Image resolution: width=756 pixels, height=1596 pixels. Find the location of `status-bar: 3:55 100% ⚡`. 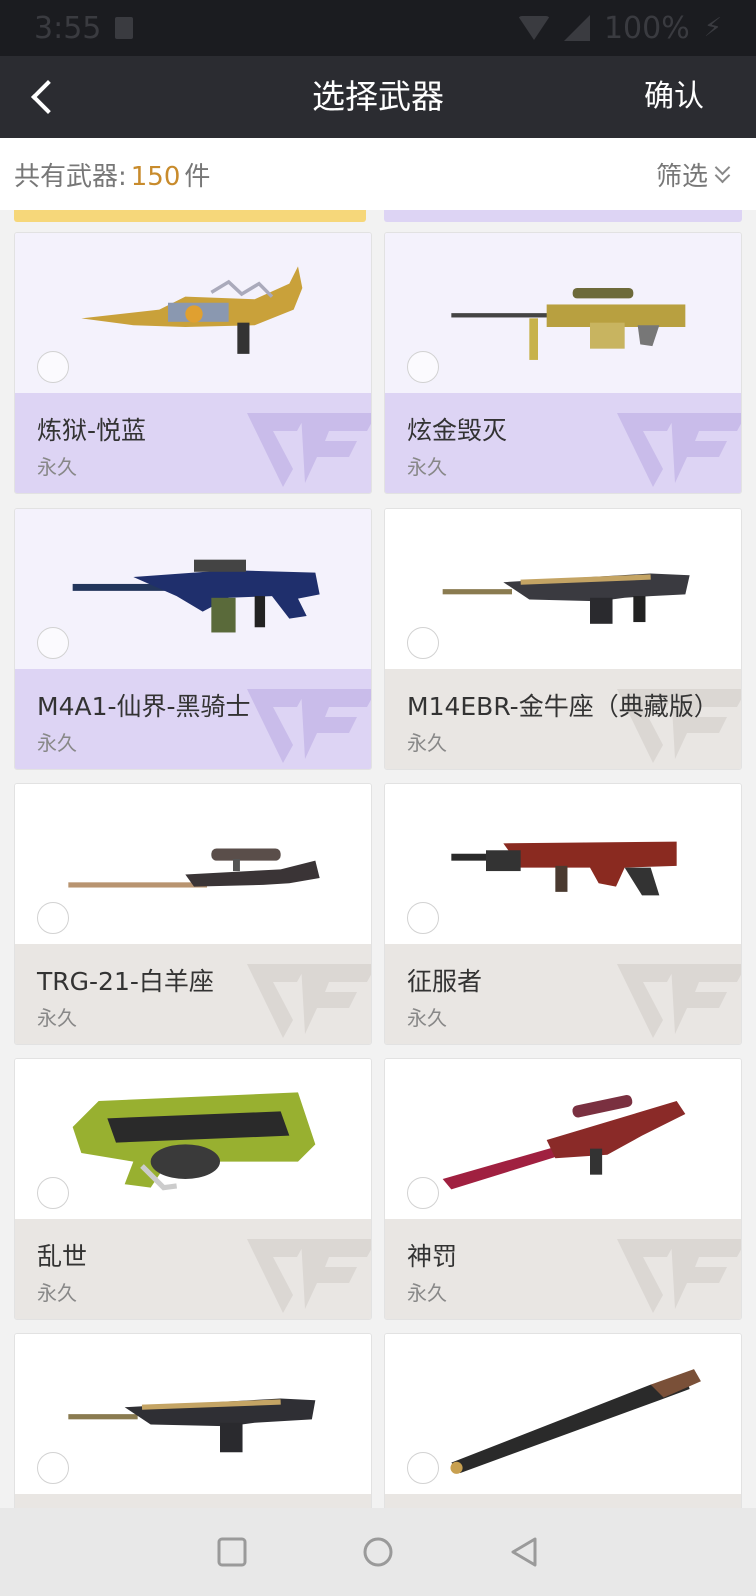

status-bar: 3:55 100% ⚡ is located at coordinates (378, 28).